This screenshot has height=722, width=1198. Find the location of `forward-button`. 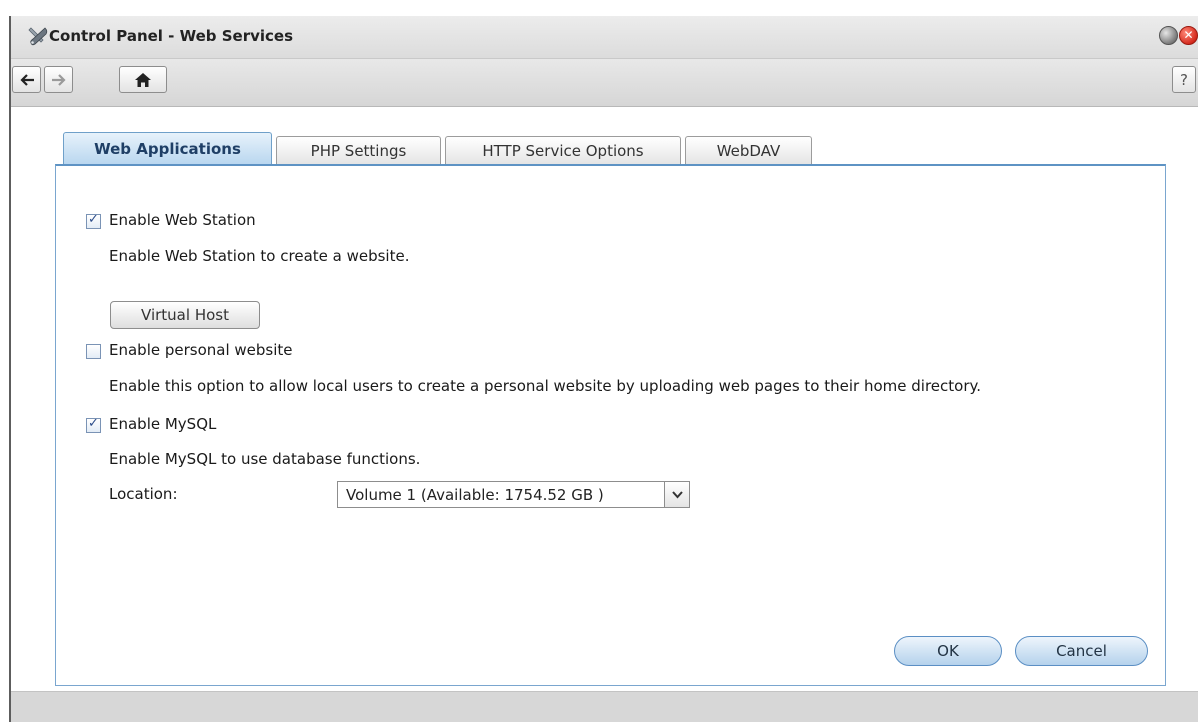

forward-button is located at coordinates (58, 79).